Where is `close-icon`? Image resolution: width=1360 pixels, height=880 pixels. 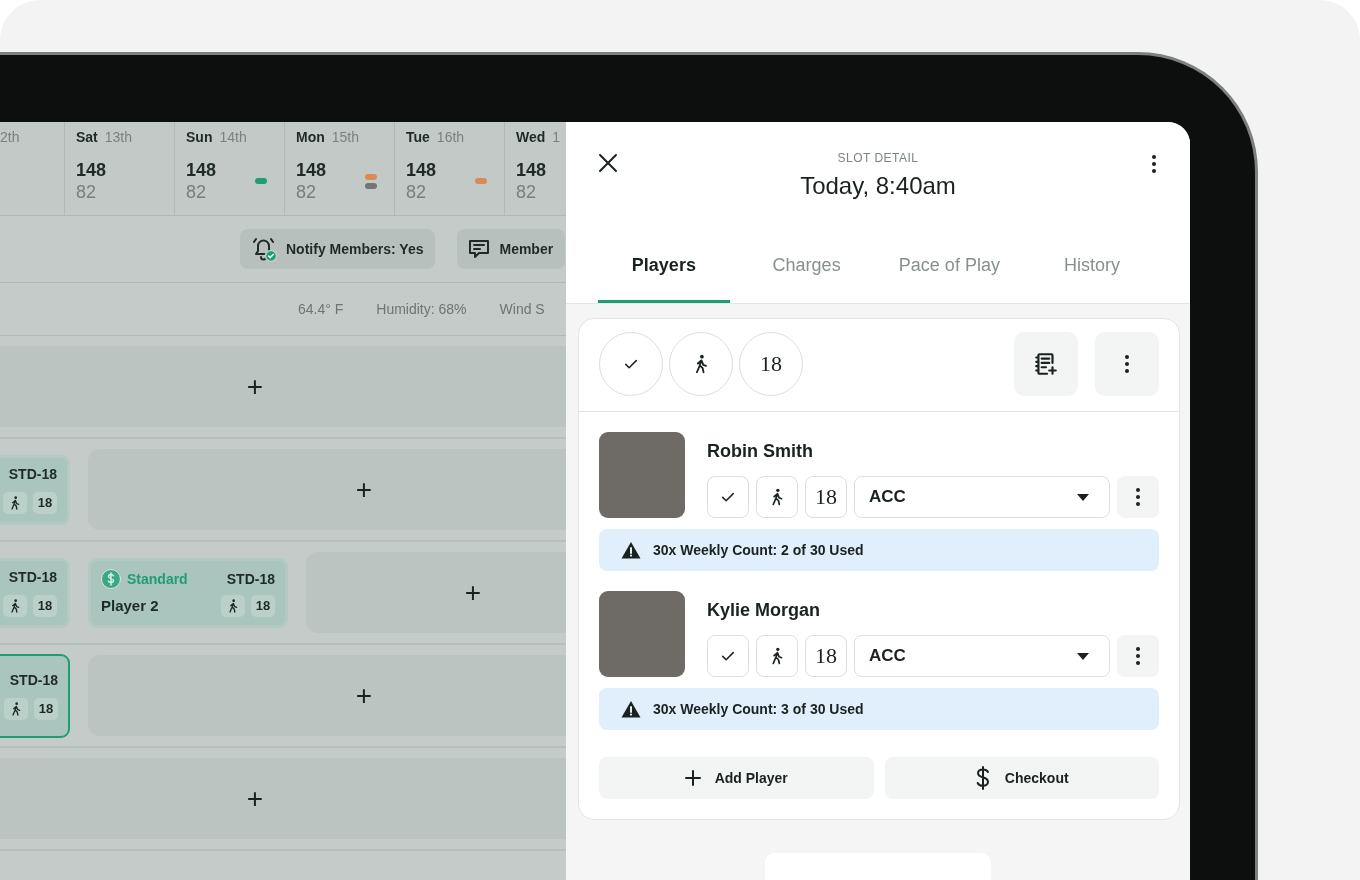
close-icon is located at coordinates (608, 163).